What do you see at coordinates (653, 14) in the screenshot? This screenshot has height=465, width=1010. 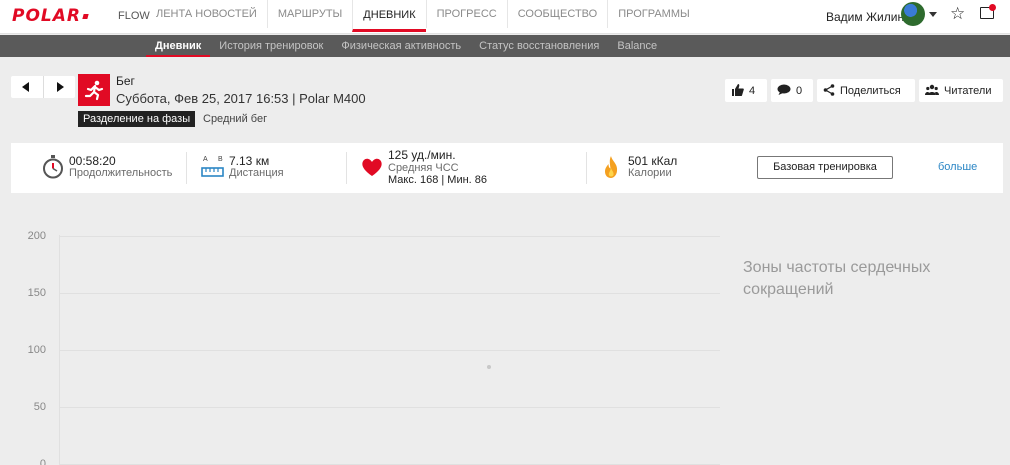 I see `nav-item-programs: ПРОГРАММЫ` at bounding box center [653, 14].